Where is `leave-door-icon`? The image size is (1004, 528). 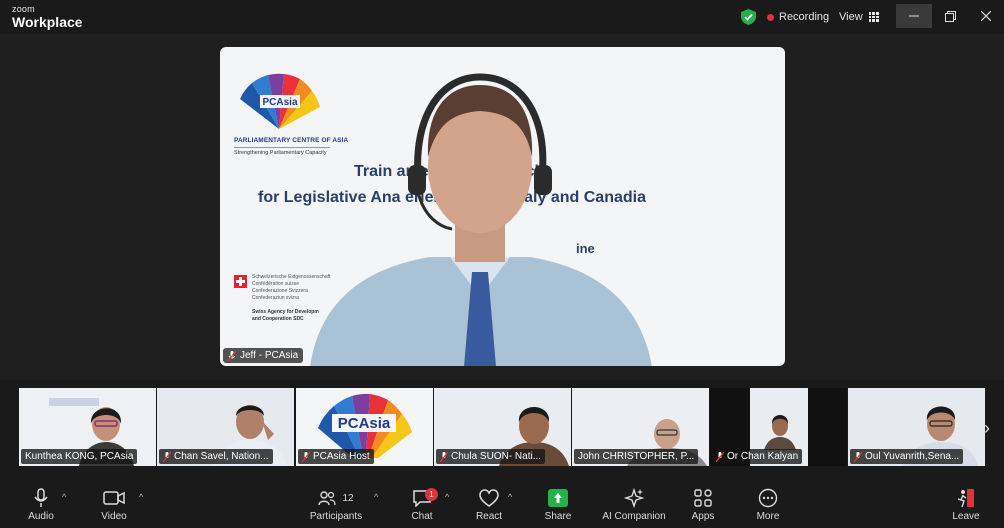
leave-door-icon is located at coordinates (965, 498).